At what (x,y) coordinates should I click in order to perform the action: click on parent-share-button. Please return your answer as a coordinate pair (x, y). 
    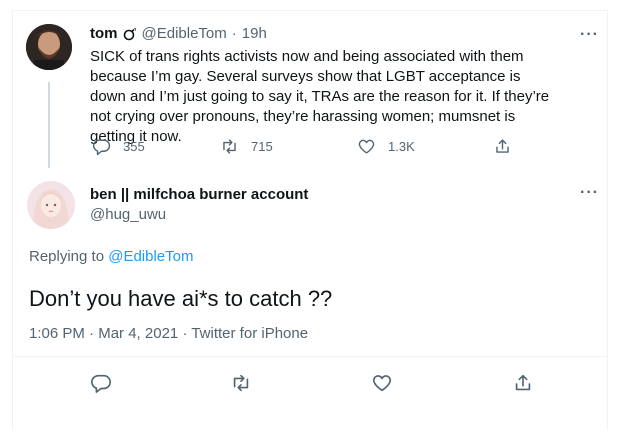
    Looking at the image, I should click on (502, 146).